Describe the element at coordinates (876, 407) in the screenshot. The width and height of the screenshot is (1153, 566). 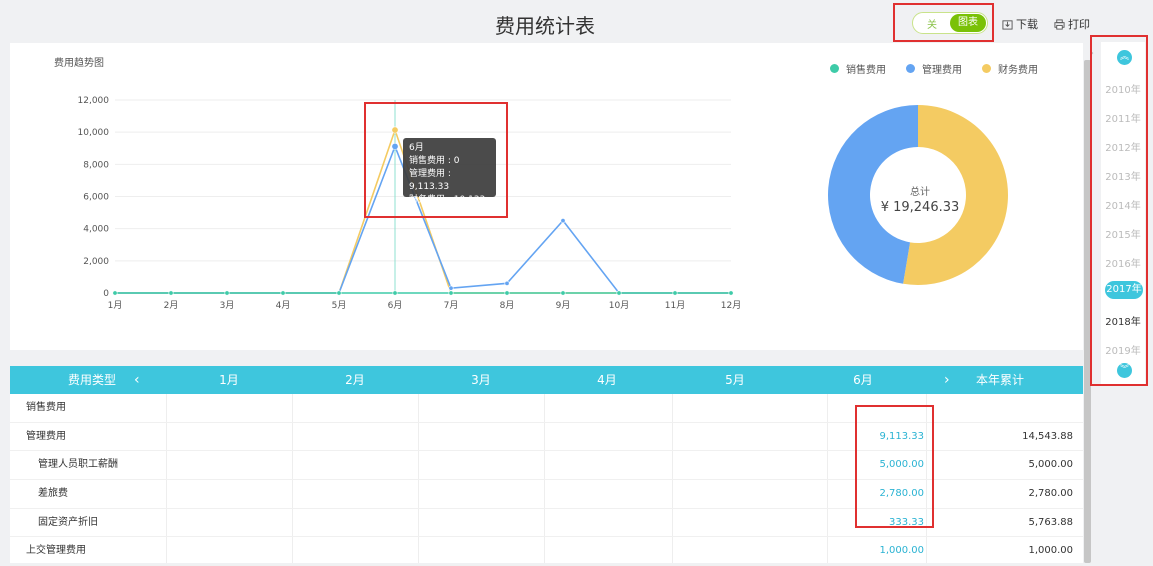
I see `row-m6-value` at that location.